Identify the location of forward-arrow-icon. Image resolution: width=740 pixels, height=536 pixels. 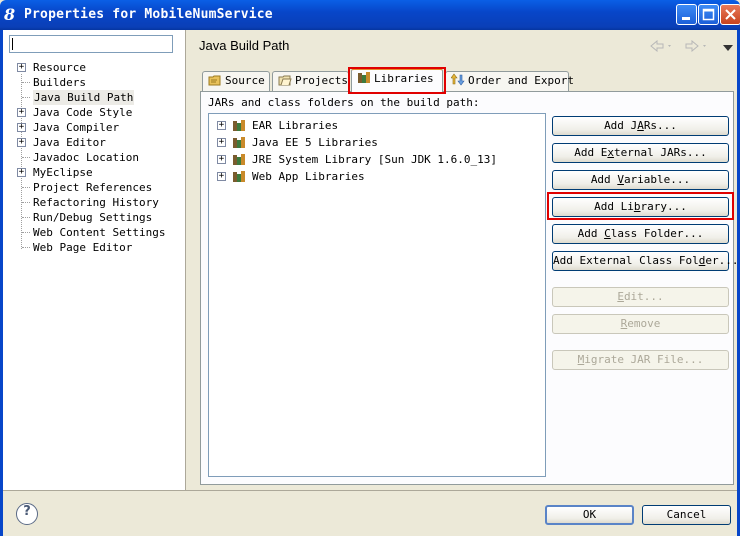
(695, 46).